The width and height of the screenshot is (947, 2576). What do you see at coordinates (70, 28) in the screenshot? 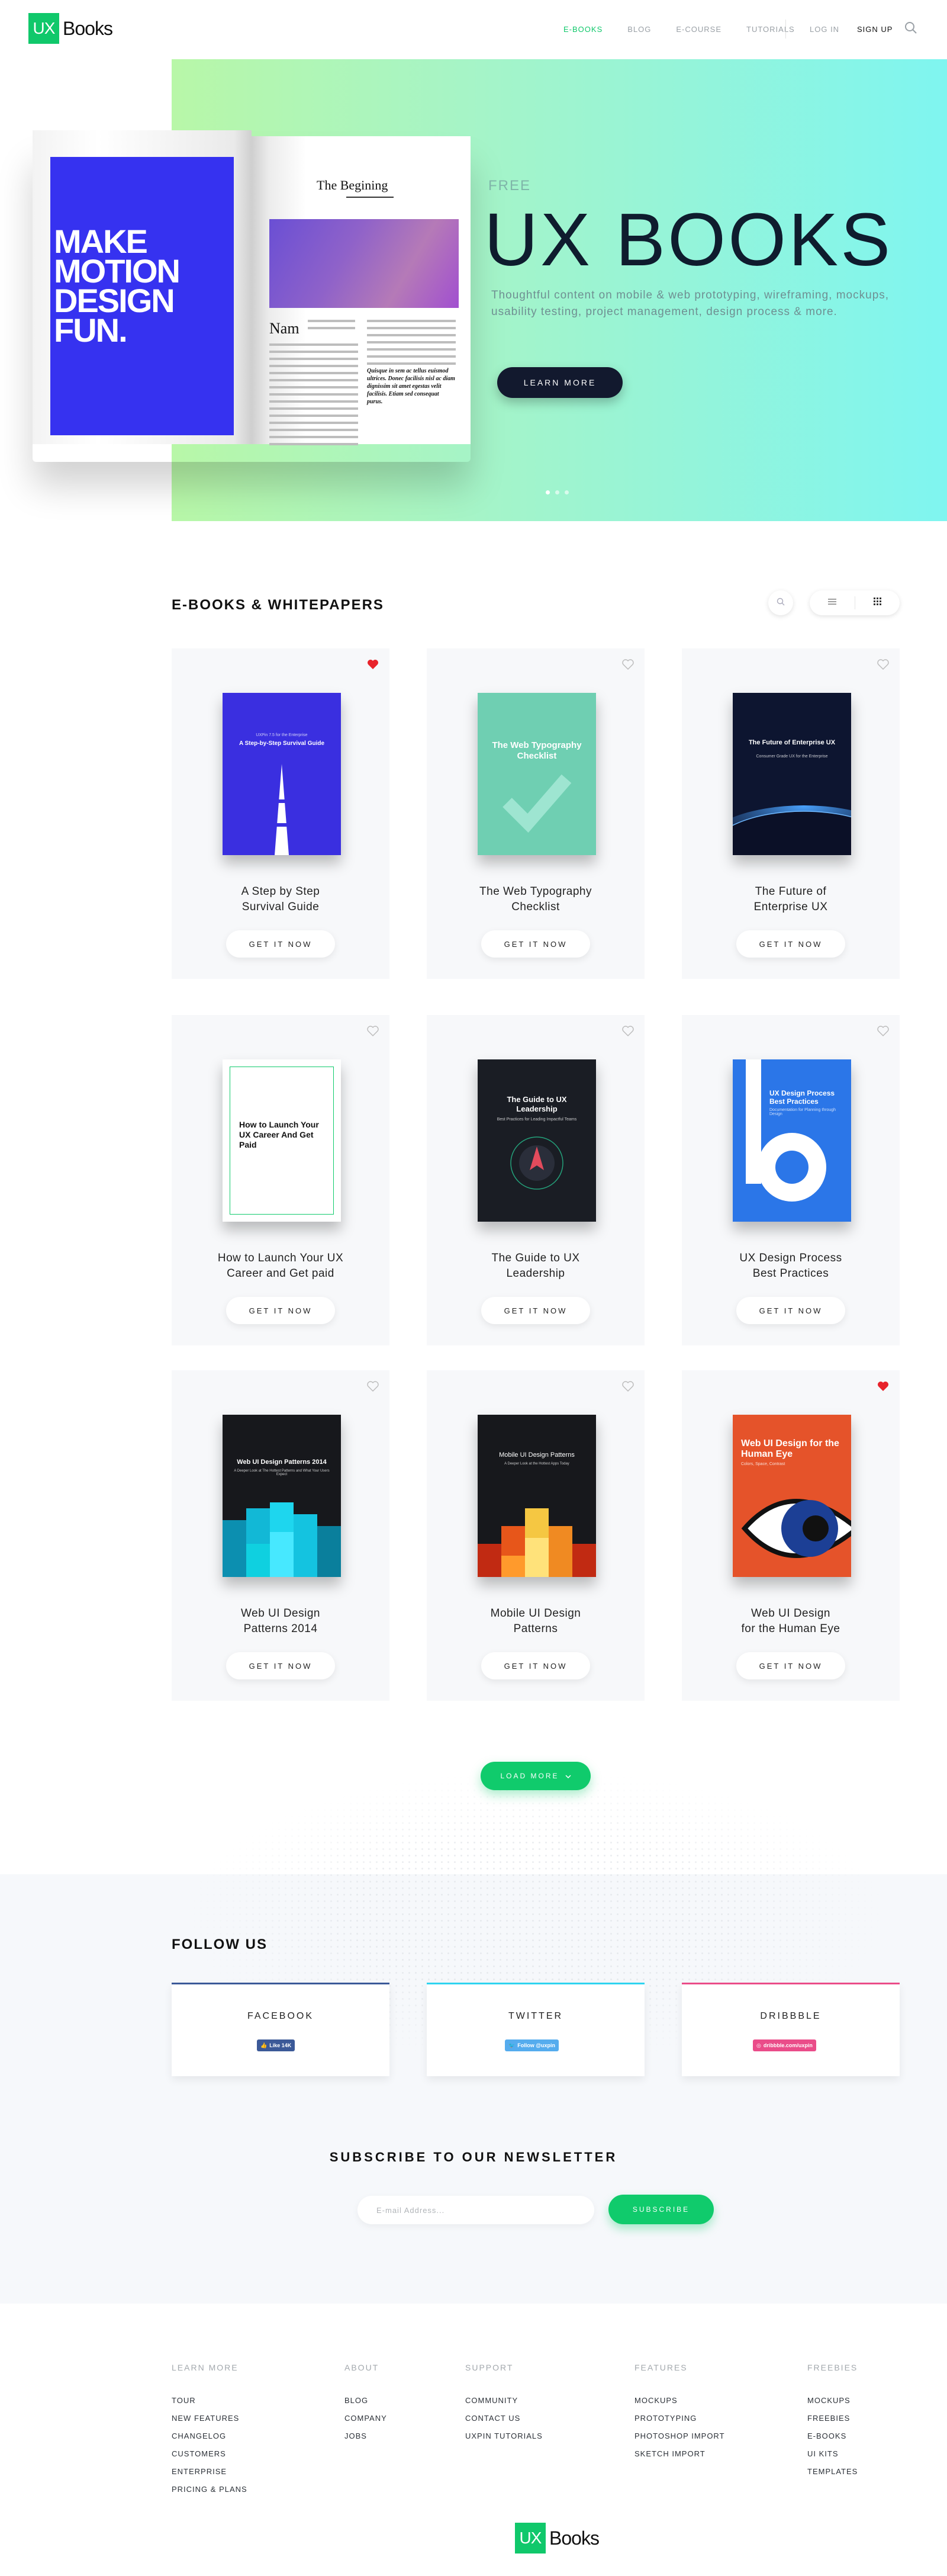
I see `logo: UX Books` at bounding box center [70, 28].